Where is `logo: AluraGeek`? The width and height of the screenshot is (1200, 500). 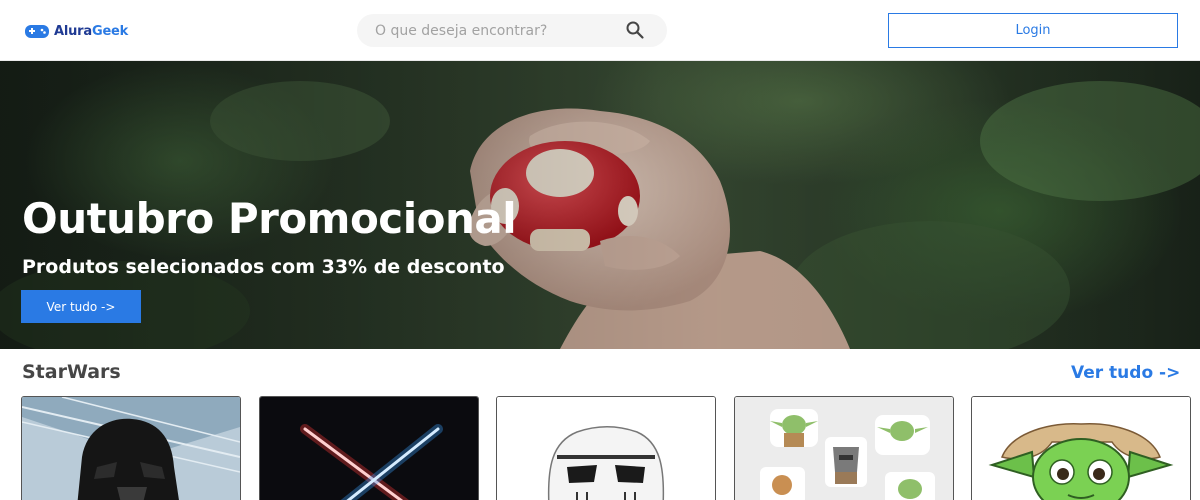 logo: AluraGeek is located at coordinates (76, 31).